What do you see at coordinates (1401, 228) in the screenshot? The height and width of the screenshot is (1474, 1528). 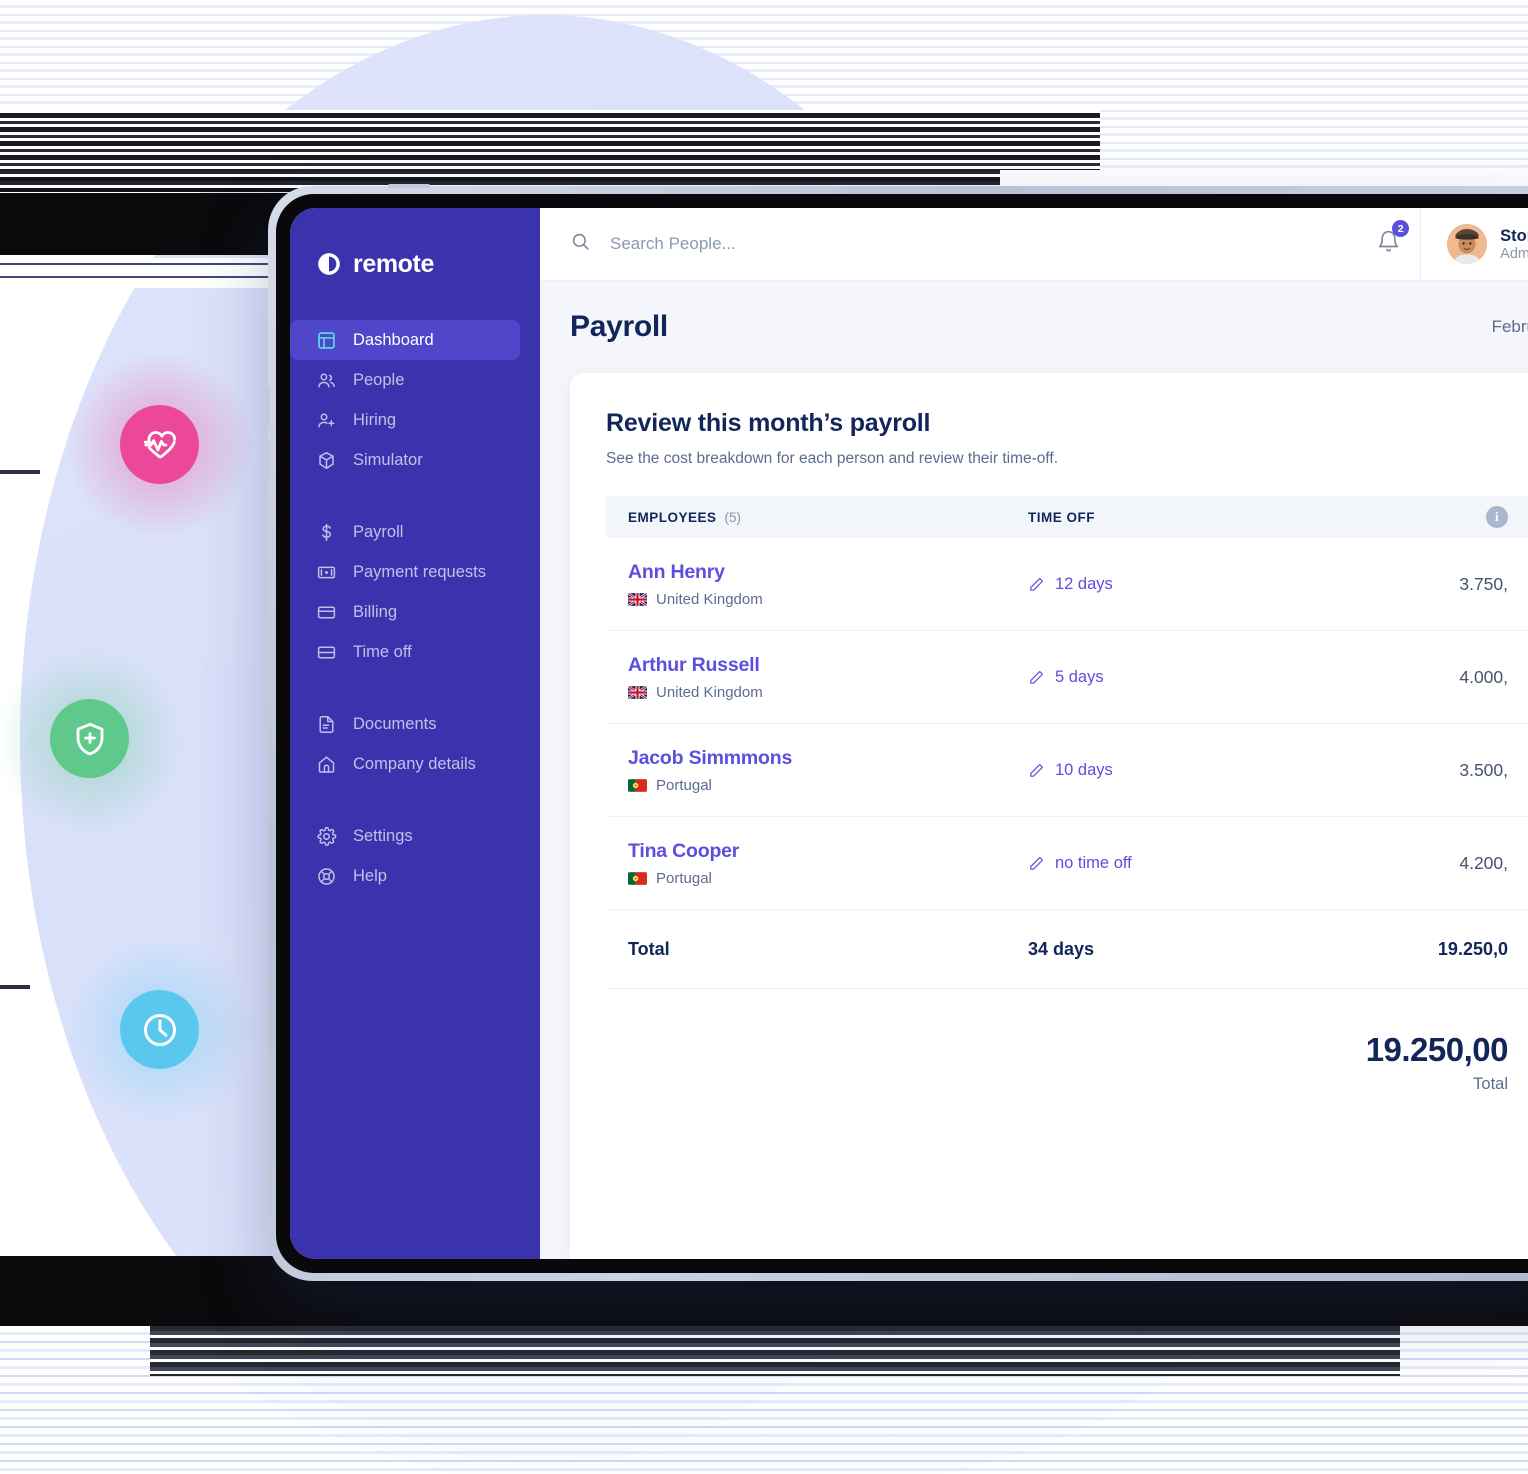 I see `notification-badge: 2` at bounding box center [1401, 228].